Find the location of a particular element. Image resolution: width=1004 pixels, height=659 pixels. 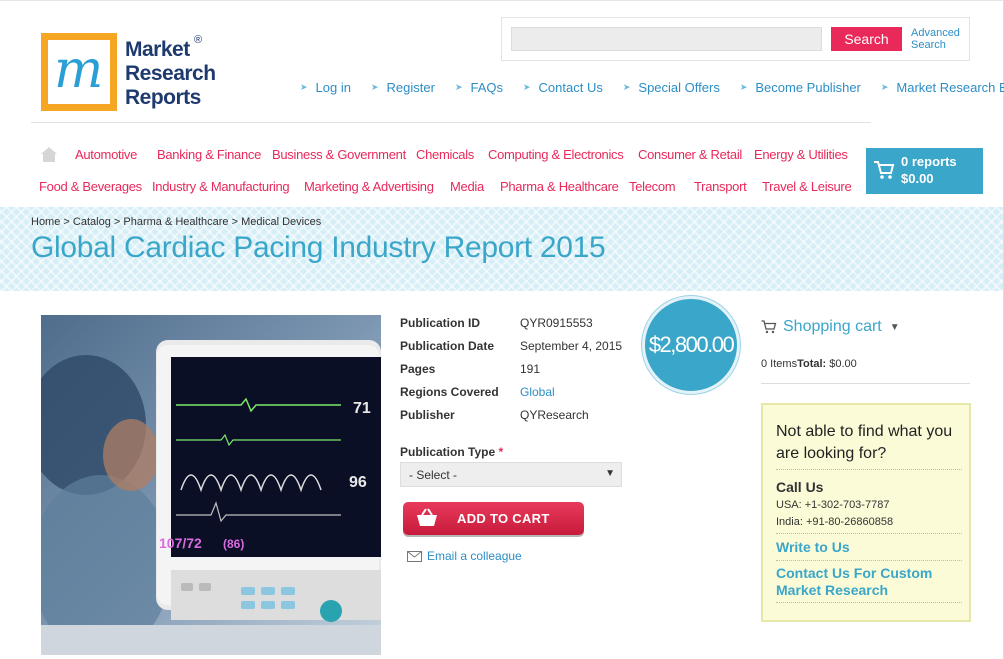

search-button: Search is located at coordinates (866, 39).